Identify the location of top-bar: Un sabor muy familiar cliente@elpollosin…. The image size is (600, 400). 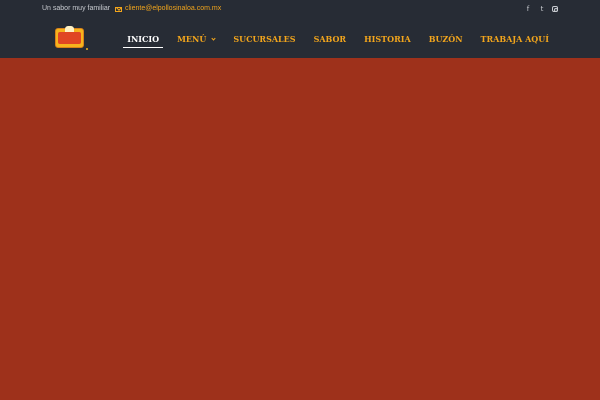
(300, 10).